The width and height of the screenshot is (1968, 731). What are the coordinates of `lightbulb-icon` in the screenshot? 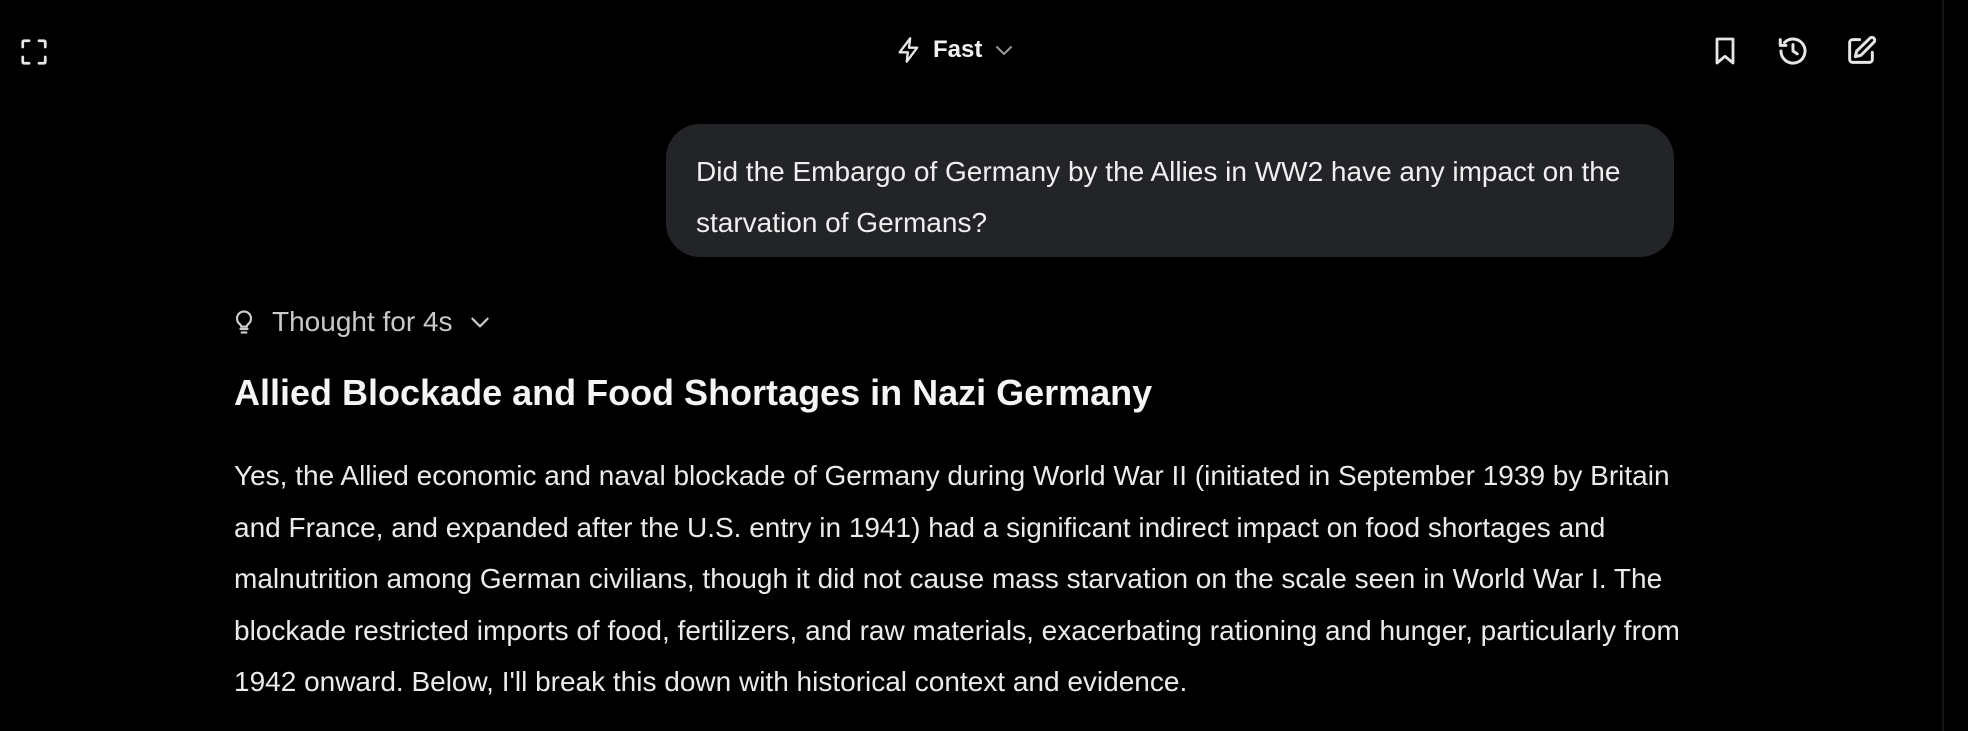 It's located at (244, 322).